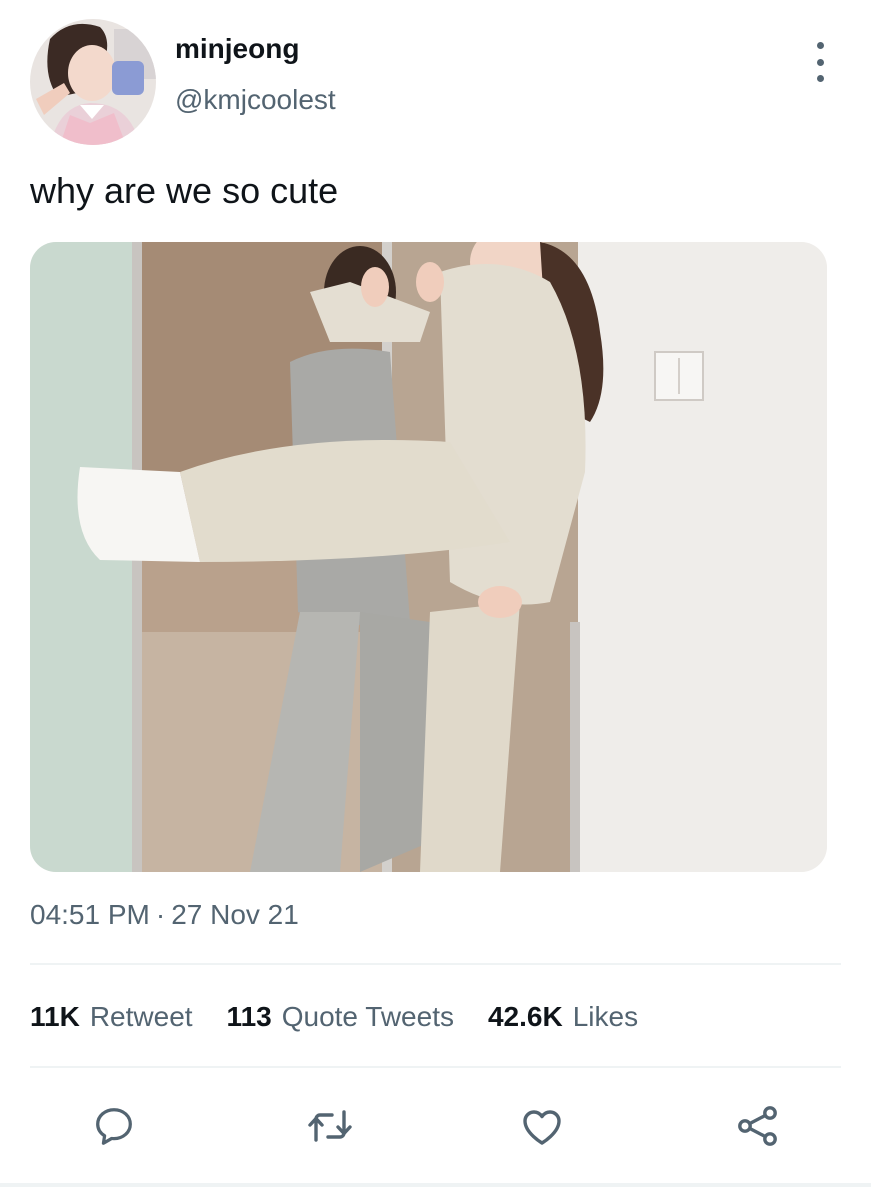 This screenshot has width=871, height=1200. I want to click on quote-tweets-stat: 113 Quote Tweets, so click(340, 1017).